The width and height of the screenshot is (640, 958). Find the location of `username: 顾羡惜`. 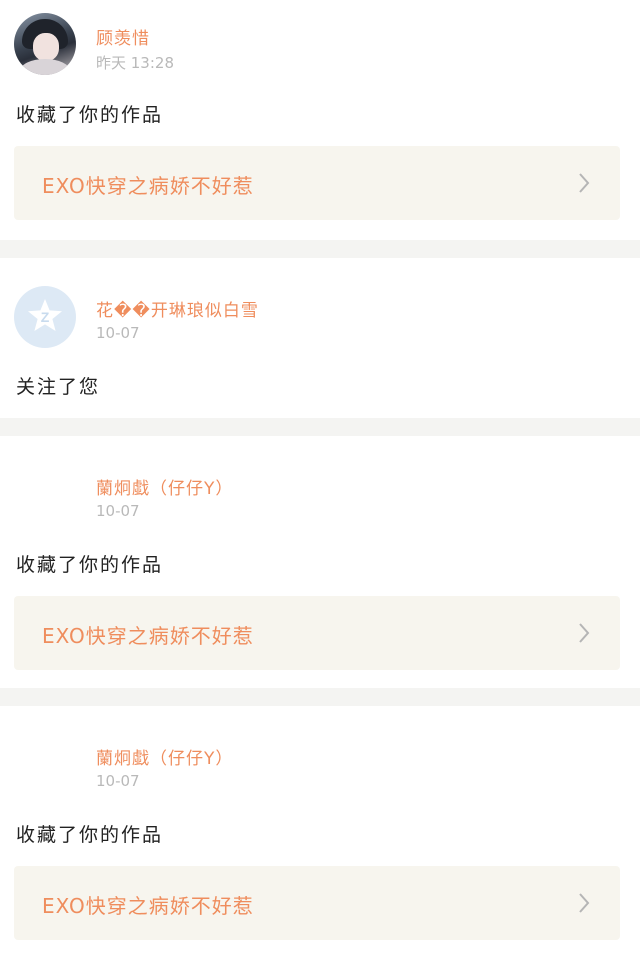

username: 顾羡惜 is located at coordinates (123, 36).